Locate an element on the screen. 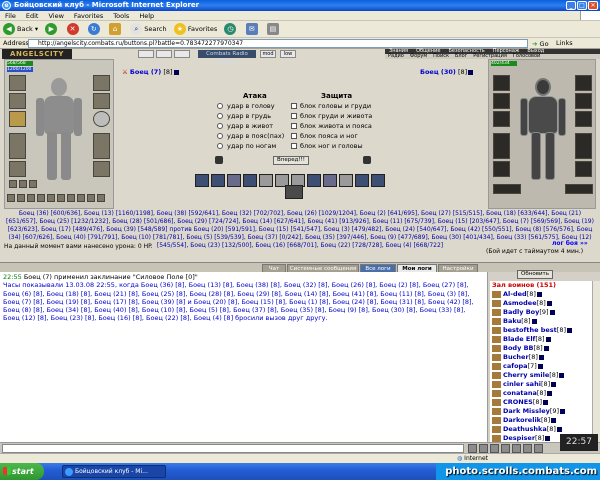 This screenshot has width=600, height=480. attack-option-chest: удар в грудь is located at coordinates (244, 116).